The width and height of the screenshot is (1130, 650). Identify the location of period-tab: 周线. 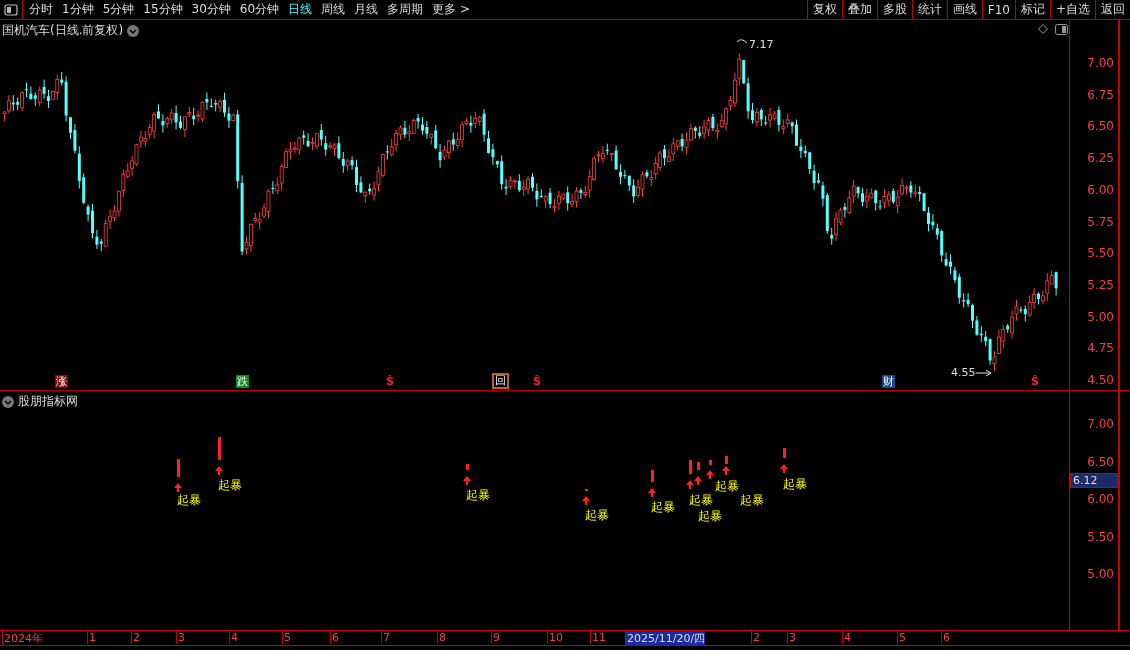
(333, 9).